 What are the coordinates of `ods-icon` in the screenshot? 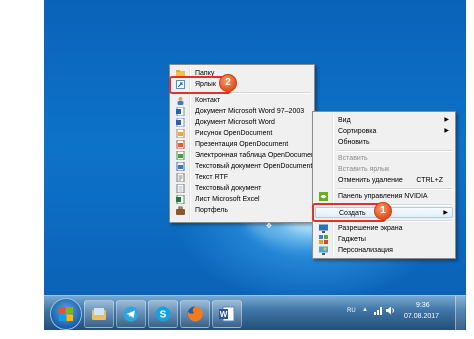 It's located at (180, 155).